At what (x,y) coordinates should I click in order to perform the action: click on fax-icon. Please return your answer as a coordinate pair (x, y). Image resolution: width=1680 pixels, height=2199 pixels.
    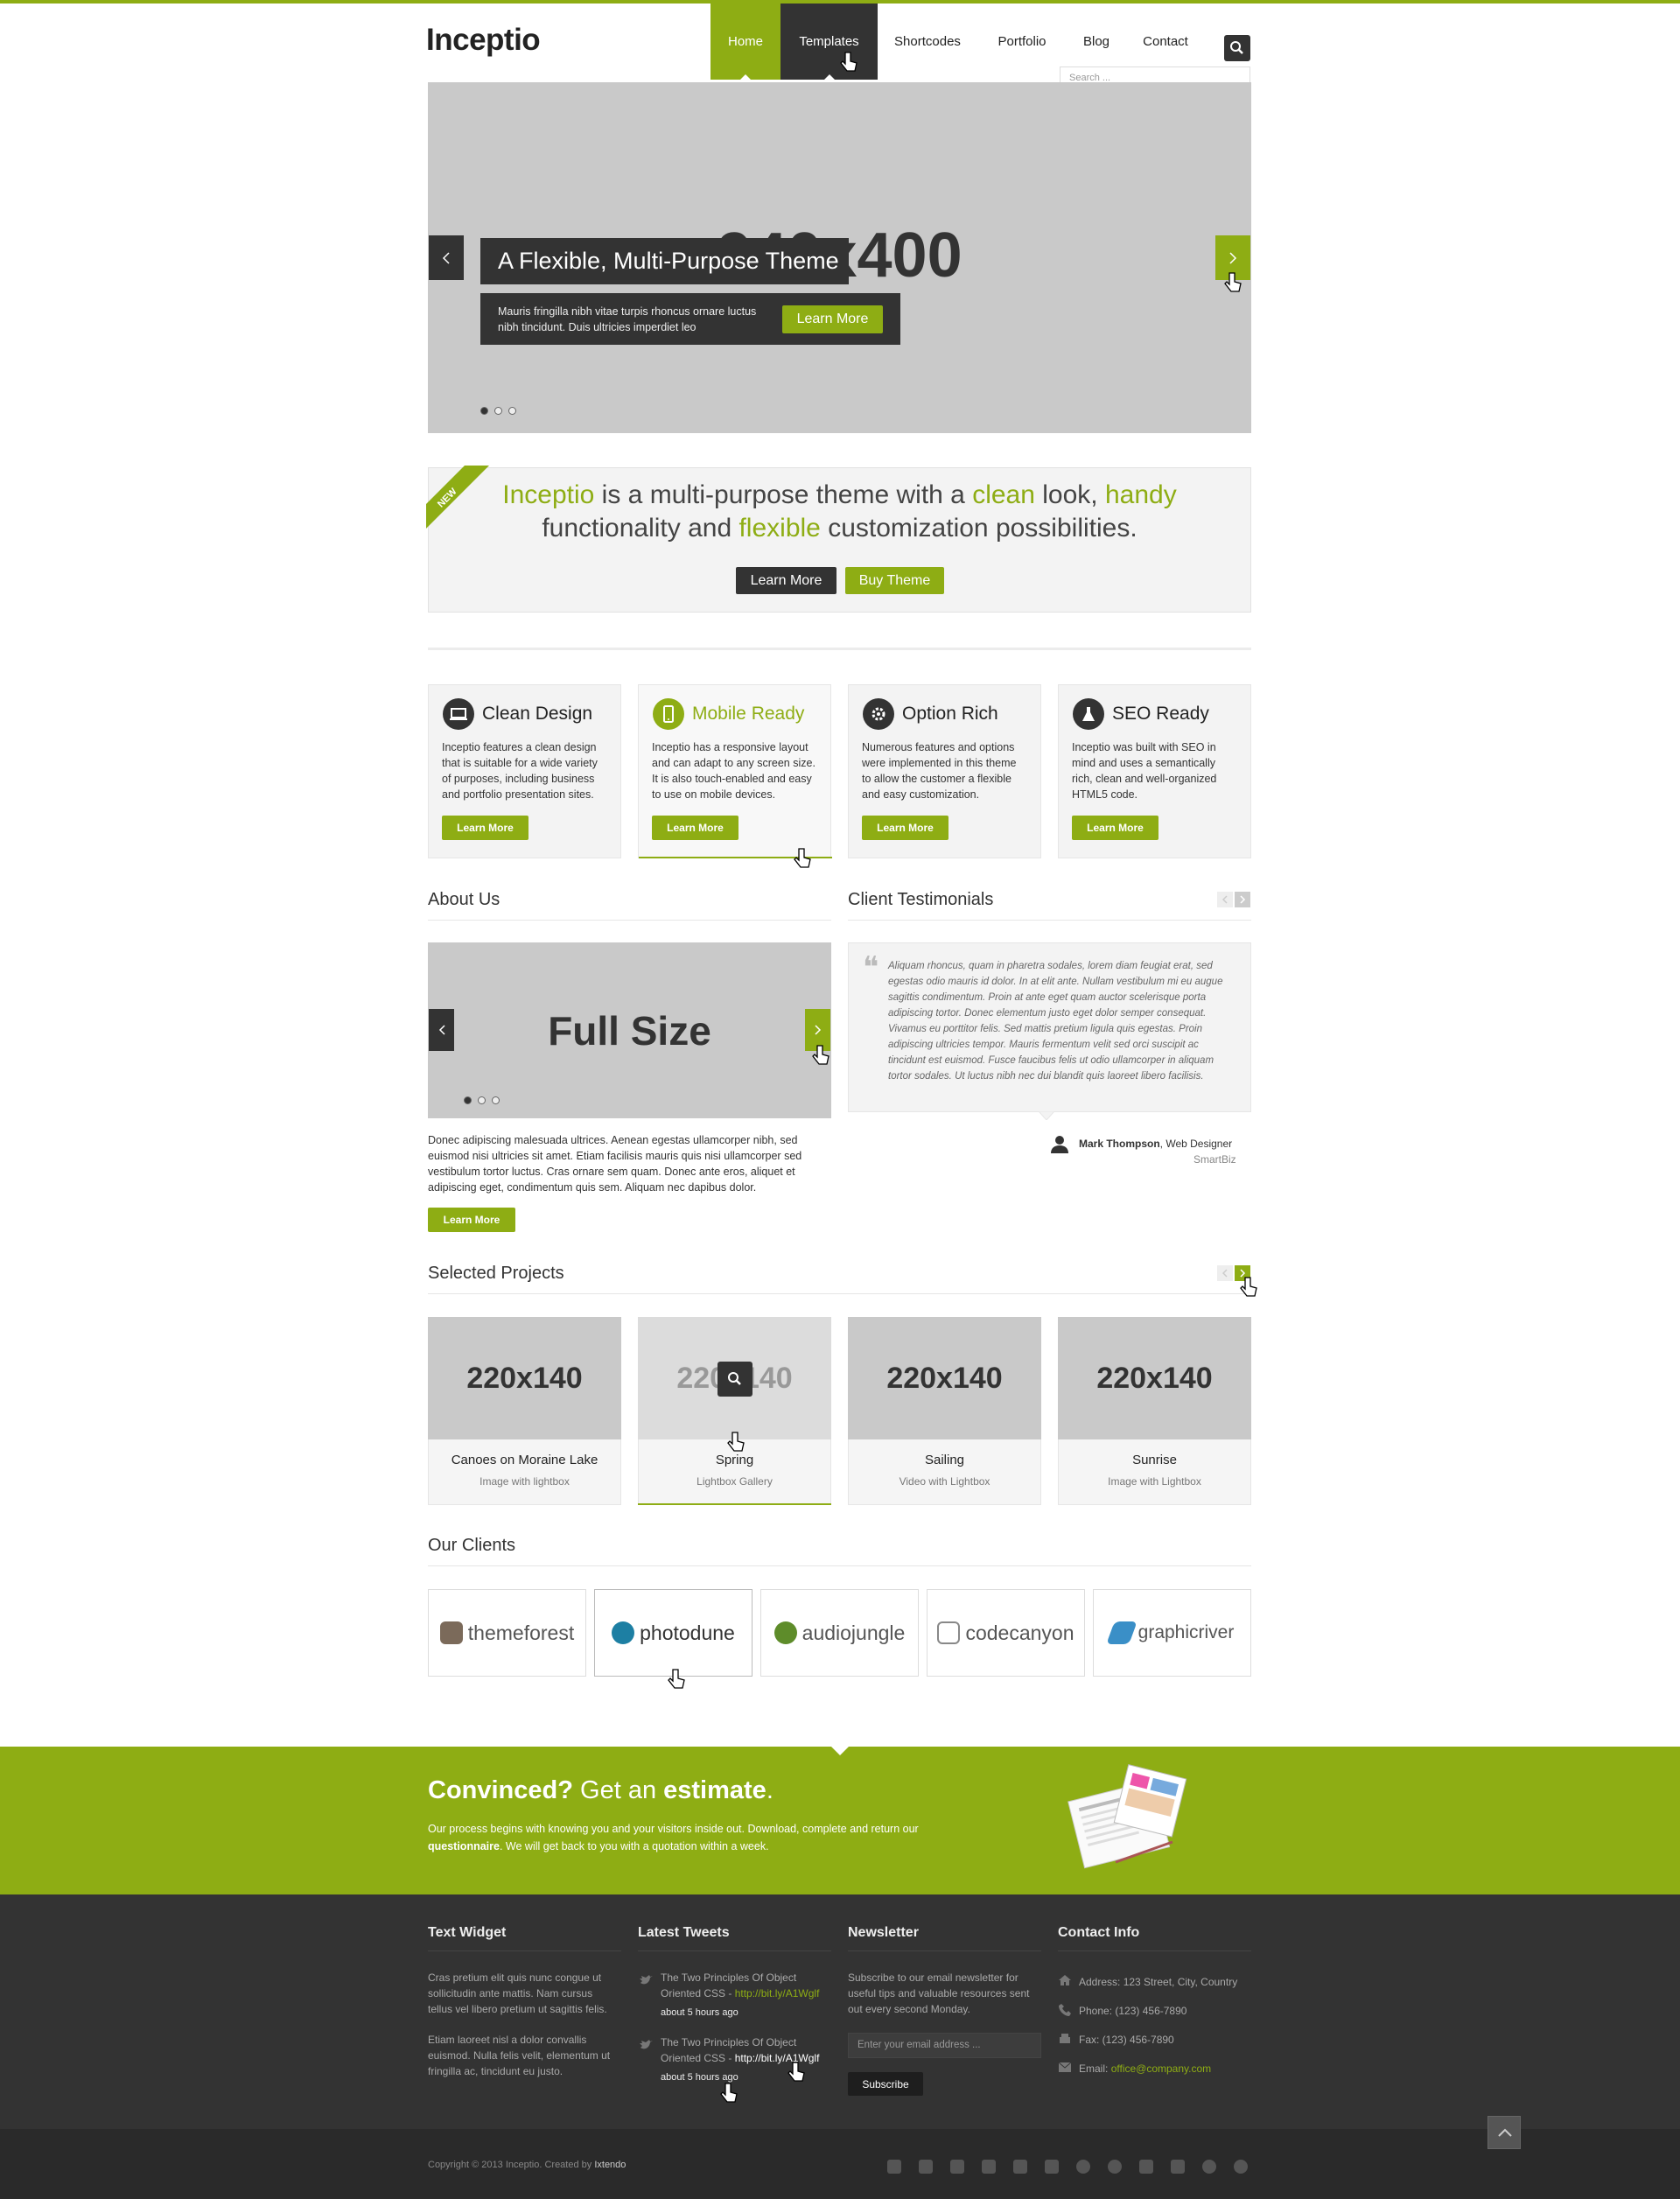
    Looking at the image, I should click on (1065, 2038).